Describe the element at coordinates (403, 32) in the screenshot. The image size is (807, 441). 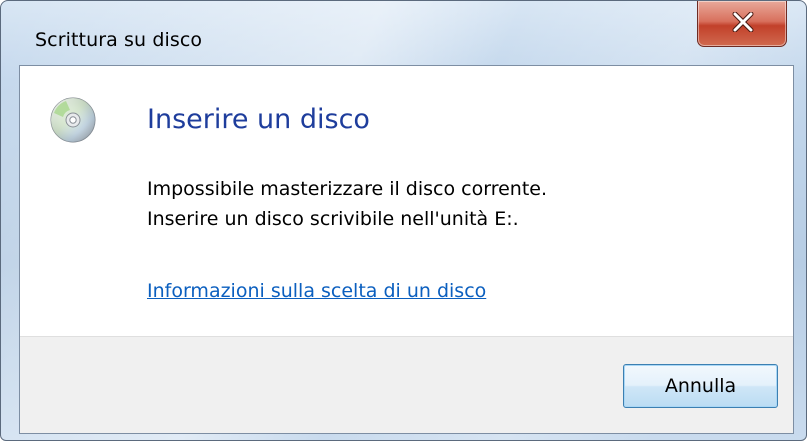
I see `title-bar: Scrittura su disco` at that location.